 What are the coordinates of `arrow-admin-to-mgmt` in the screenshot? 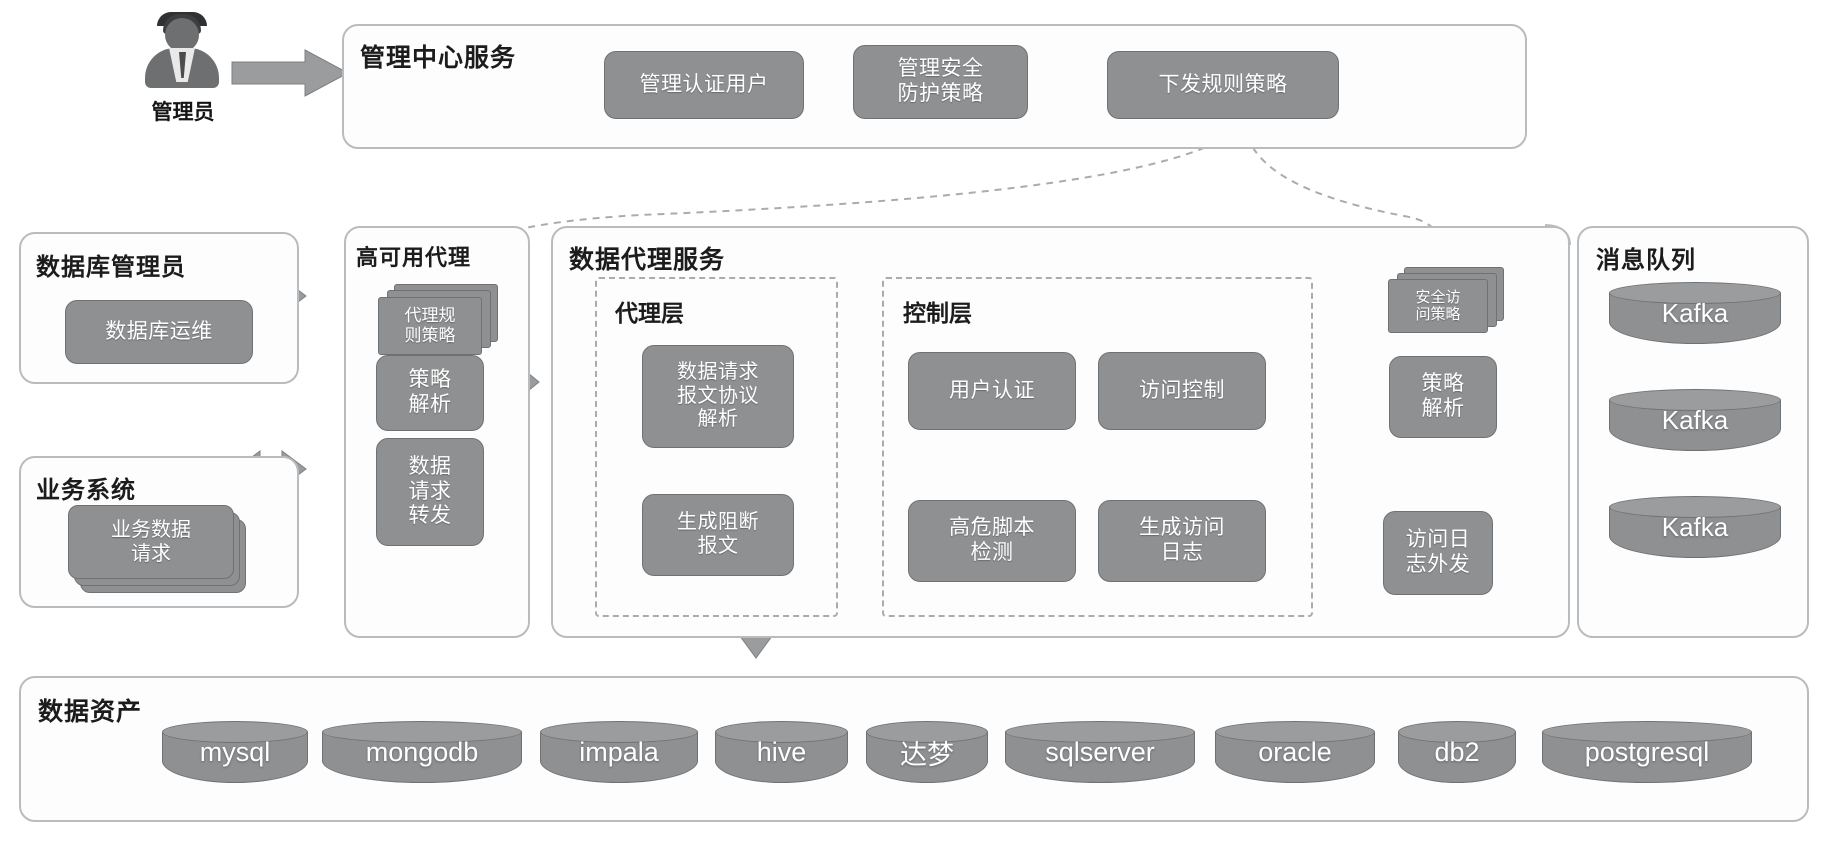 It's located at (290, 73).